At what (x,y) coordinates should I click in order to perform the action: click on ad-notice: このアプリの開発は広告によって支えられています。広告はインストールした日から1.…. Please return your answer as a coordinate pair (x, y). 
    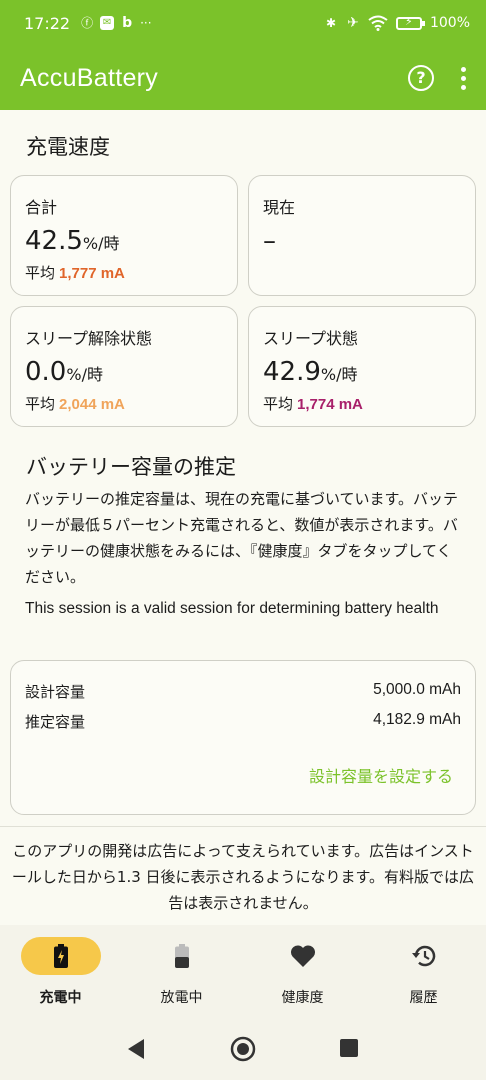
    Looking at the image, I should click on (243, 877).